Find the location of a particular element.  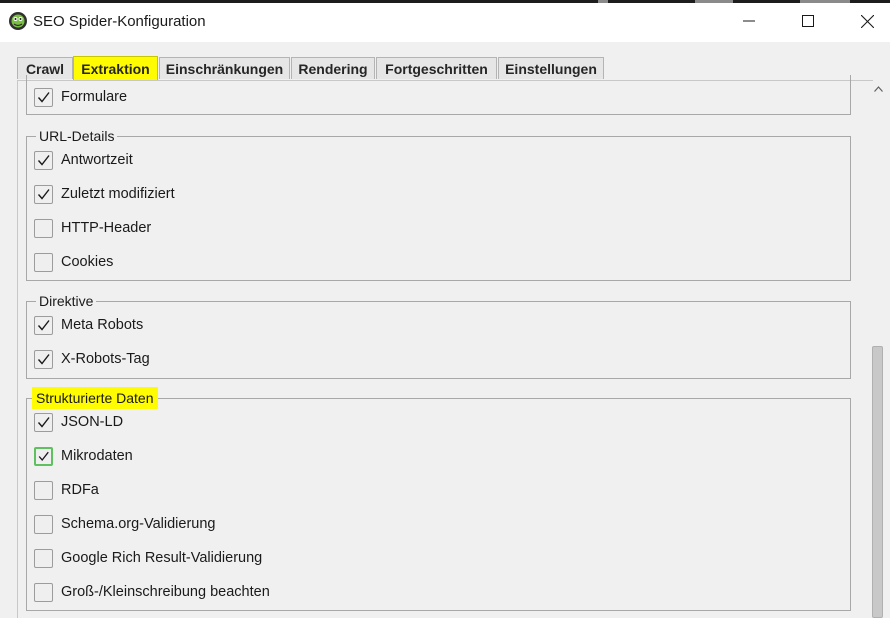

checkbox-row-json-ld: JSON-LD is located at coordinates (78, 422).